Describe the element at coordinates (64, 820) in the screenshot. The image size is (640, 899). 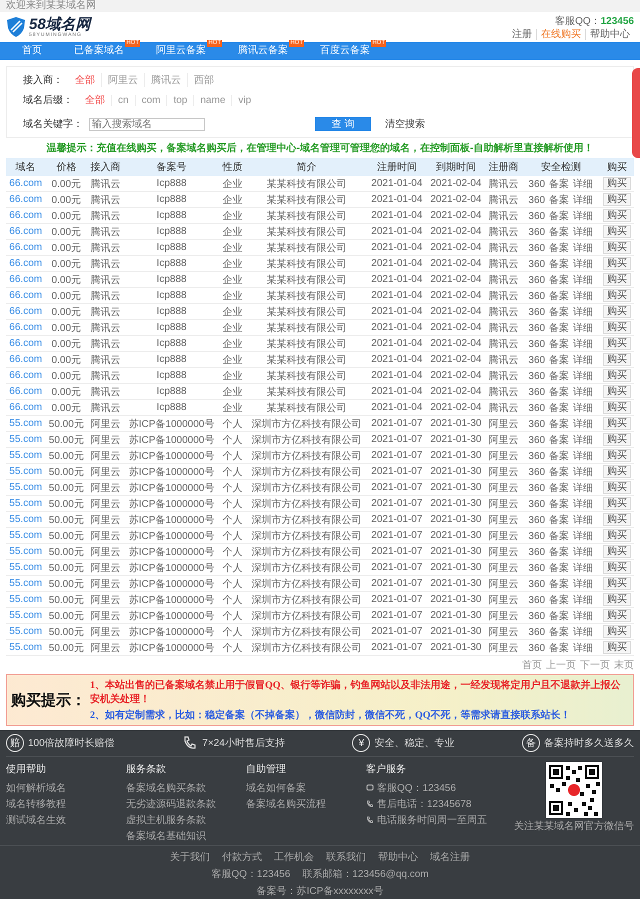
I see `footer-link: 测试域名生效` at that location.